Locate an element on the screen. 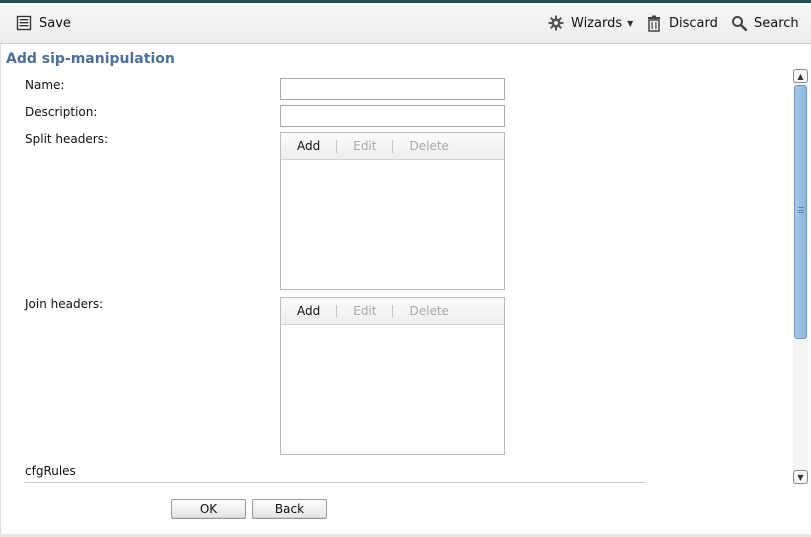  split-headers-list: Add Edit Delete is located at coordinates (392, 211).